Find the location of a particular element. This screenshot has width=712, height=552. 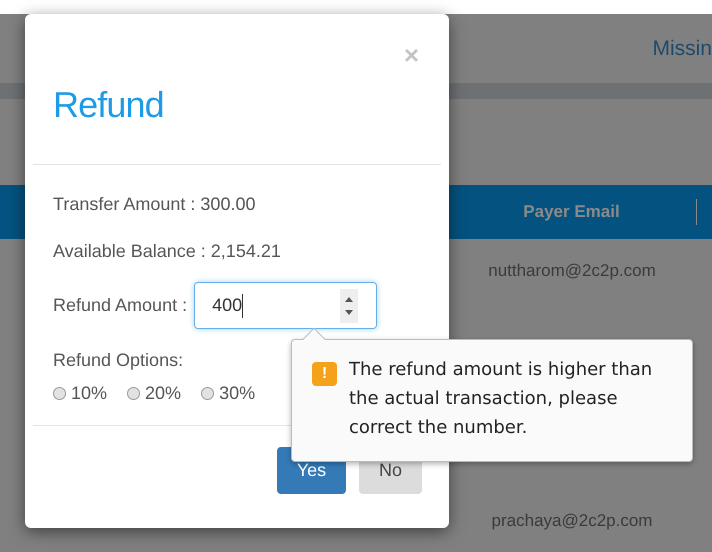

info-text: Transfer Amount : 300.00 is located at coordinates (154, 204).